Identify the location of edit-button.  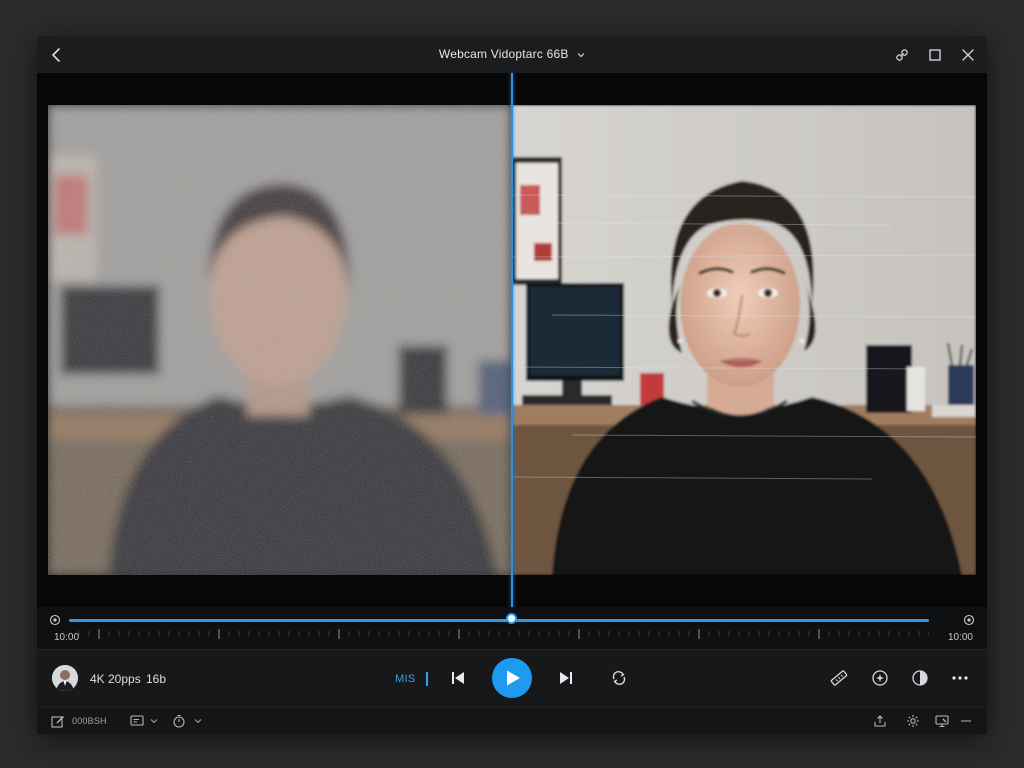
(58, 721).